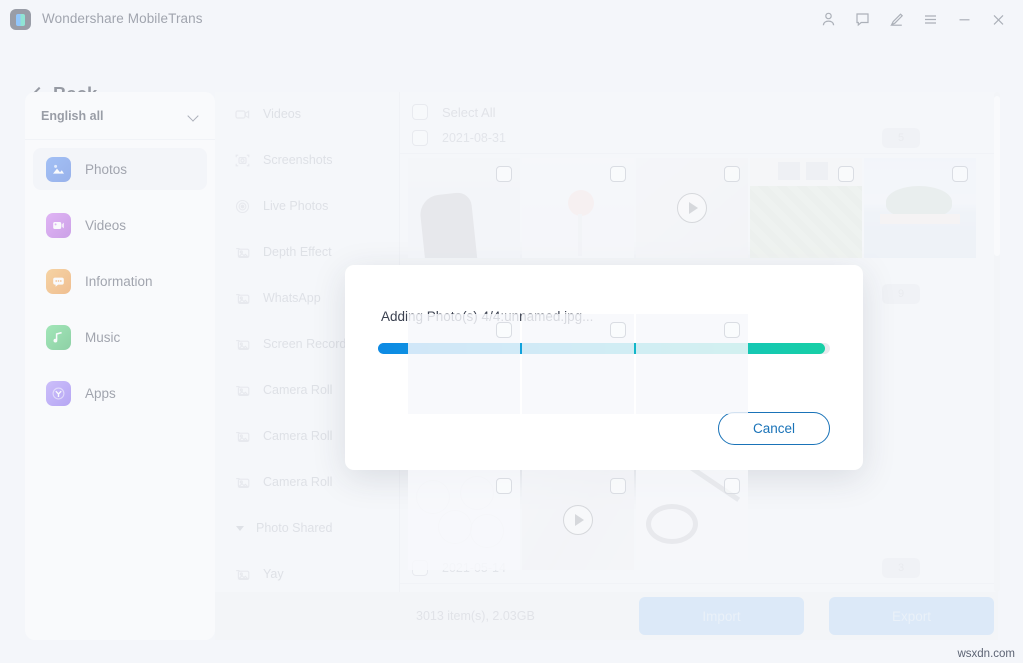  I want to click on watermark: wsxdn.com, so click(986, 654).